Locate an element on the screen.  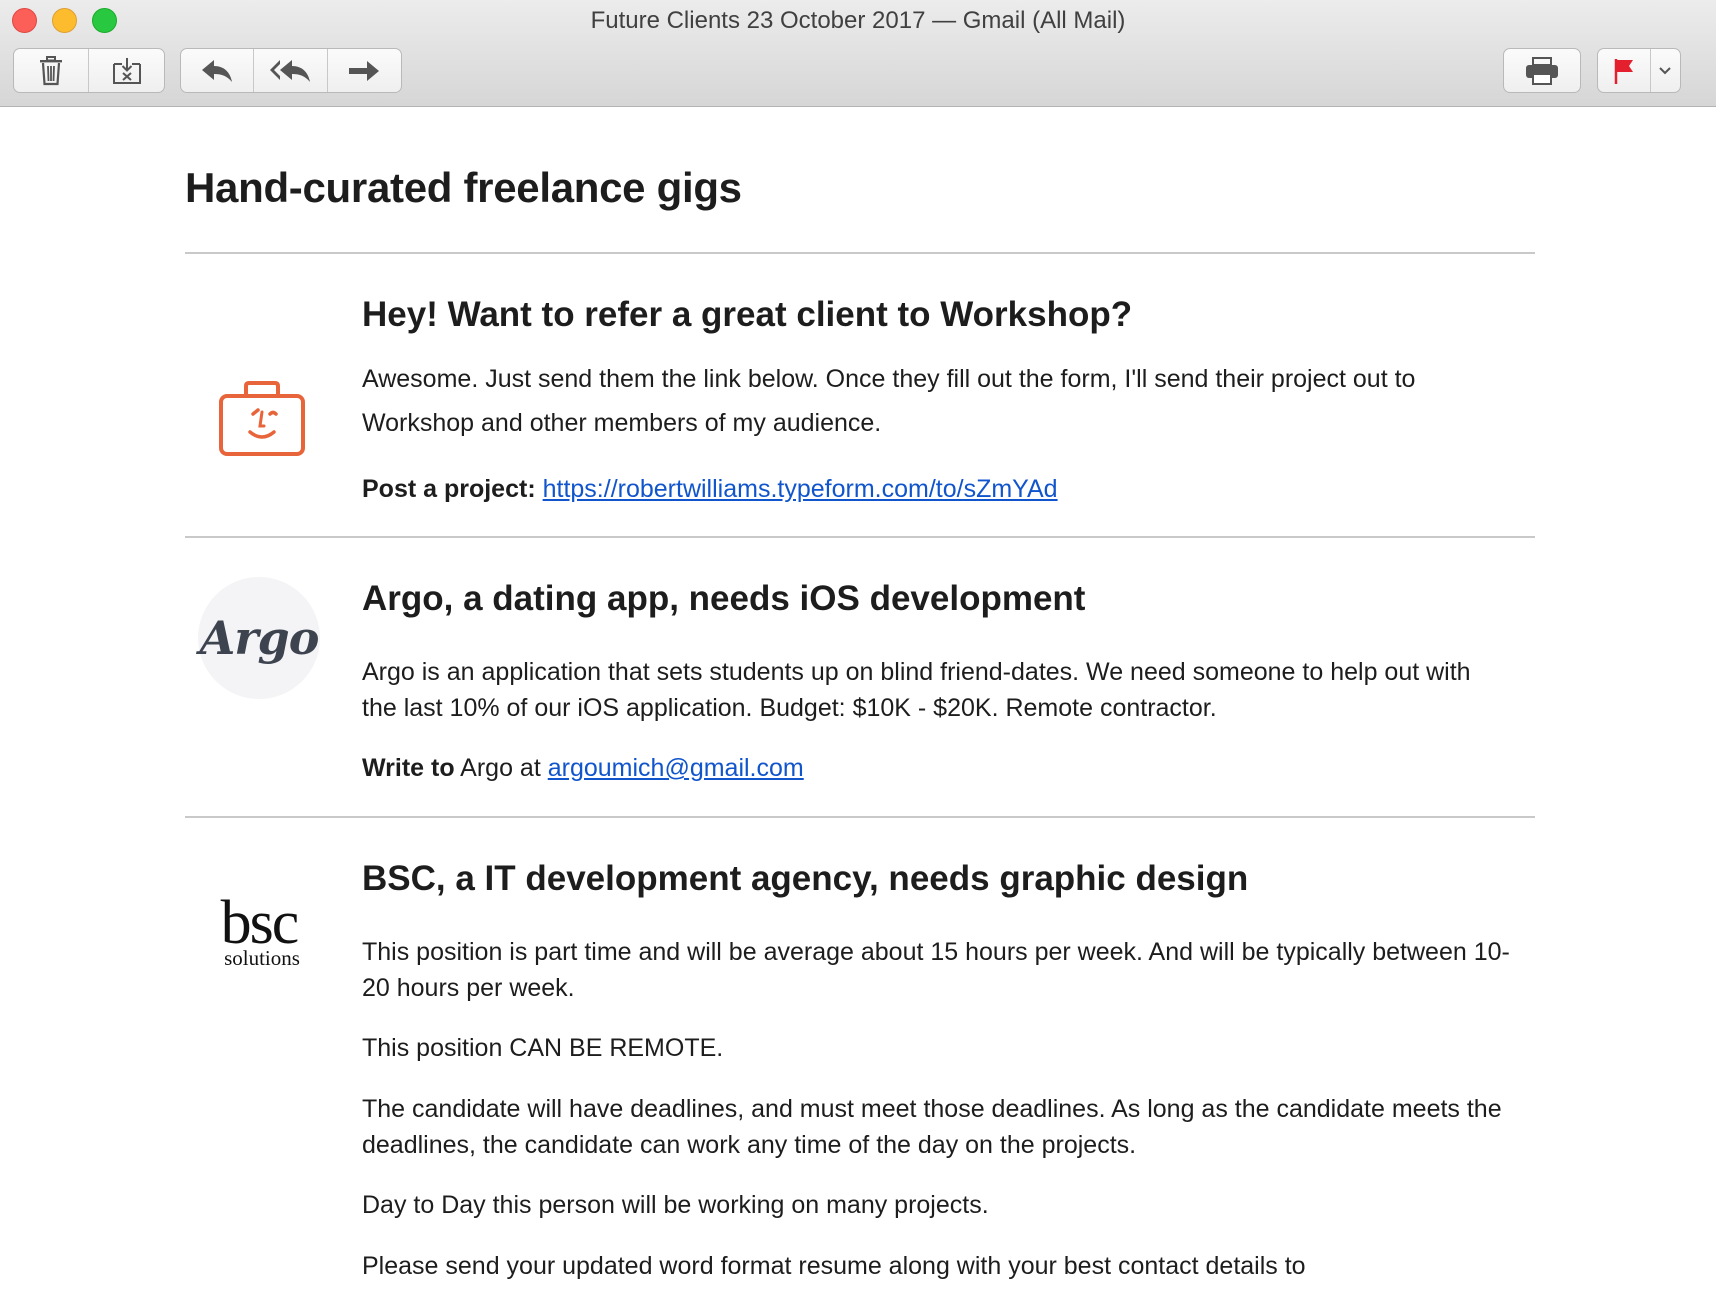
reply-all-icon is located at coordinates (289, 70).